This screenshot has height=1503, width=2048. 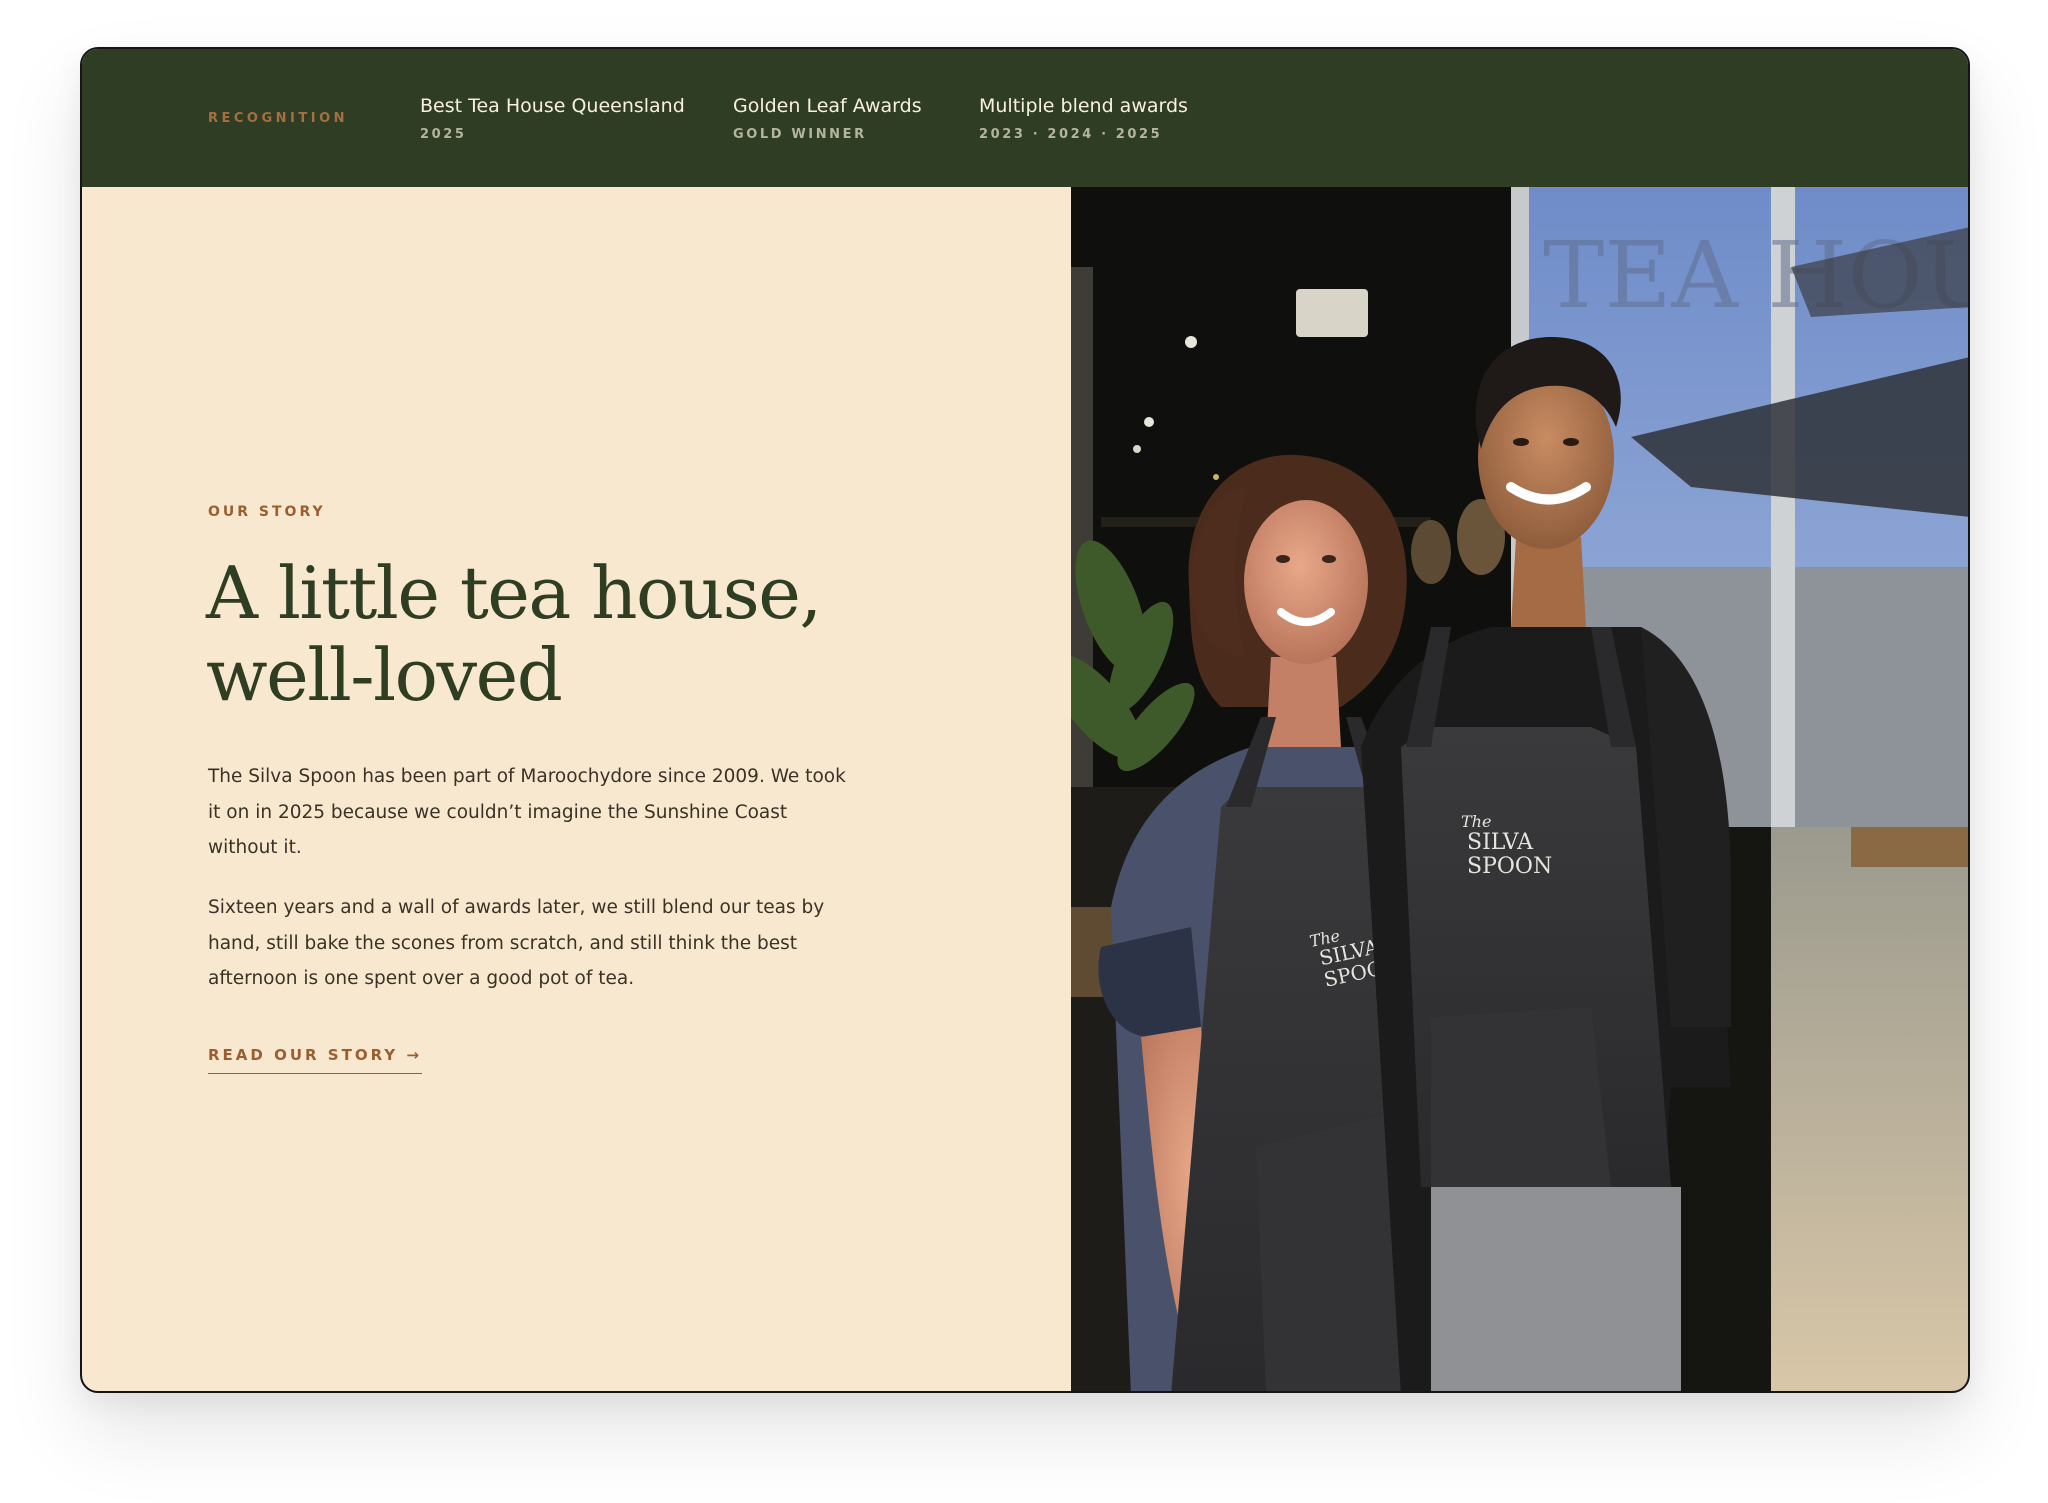 I want to click on headline-line-1: A little tea house,, so click(x=514, y=593).